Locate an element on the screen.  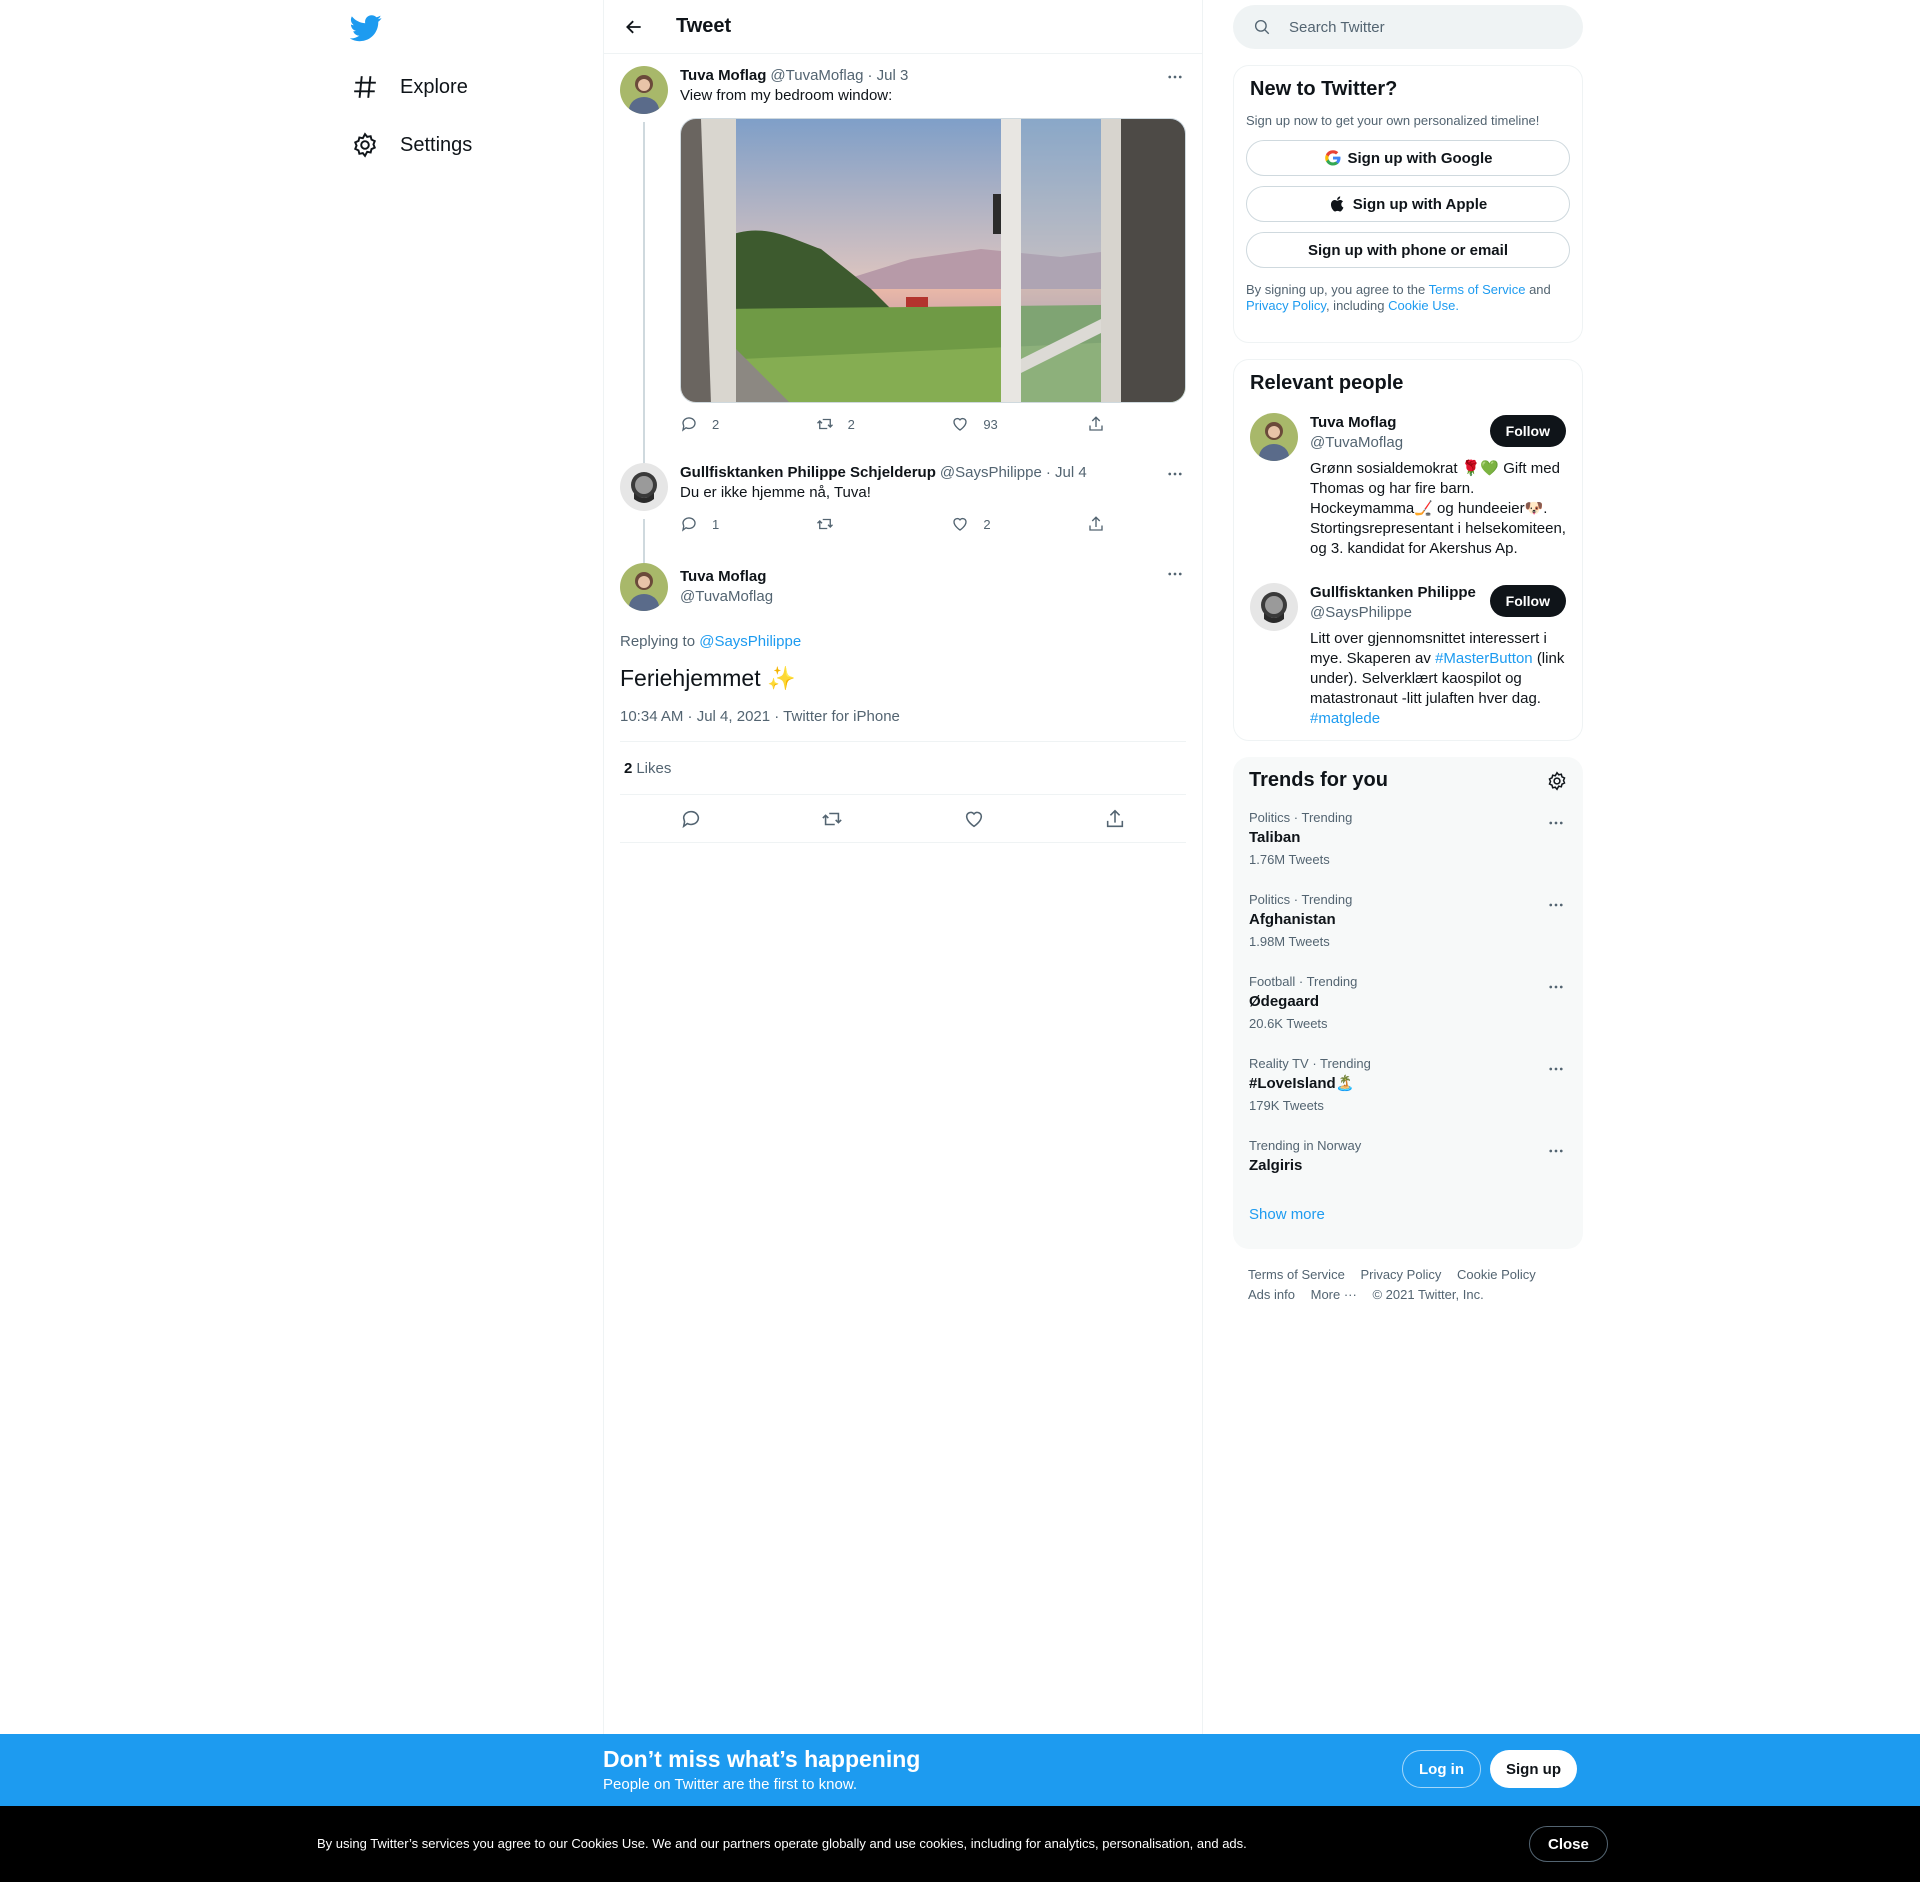
search-box: Search Twitter is located at coordinates (1408, 27).